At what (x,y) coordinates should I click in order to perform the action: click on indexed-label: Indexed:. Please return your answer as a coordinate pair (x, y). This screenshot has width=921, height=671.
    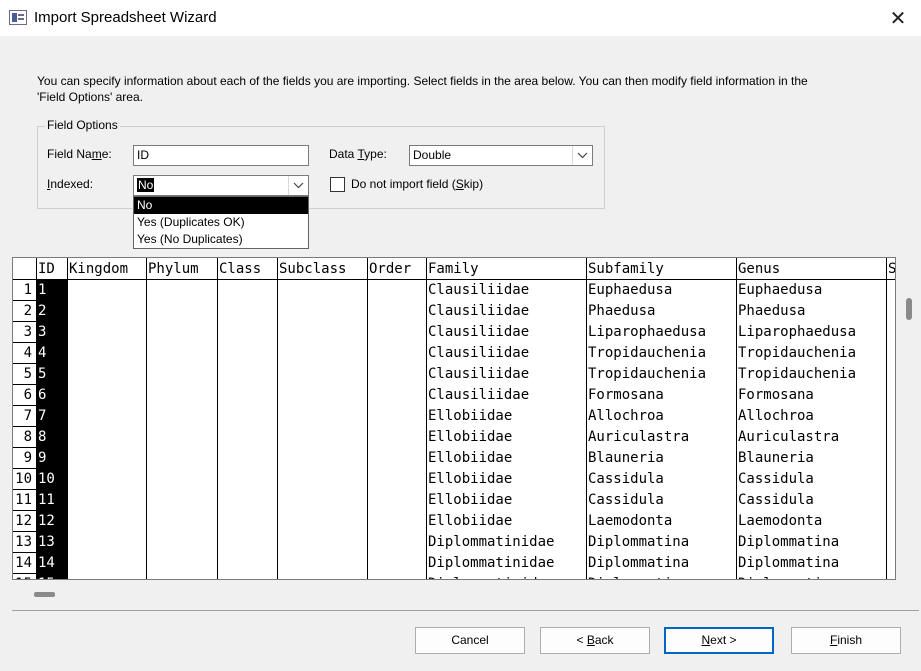
    Looking at the image, I should click on (70, 184).